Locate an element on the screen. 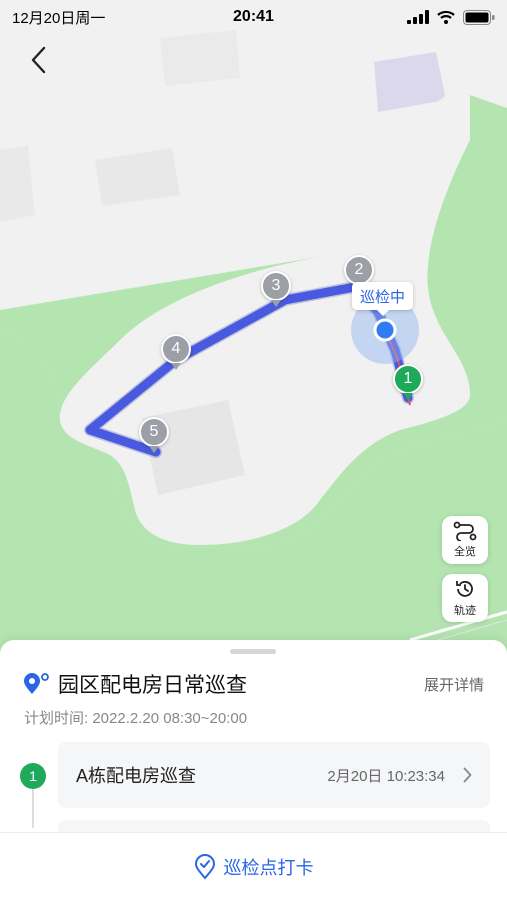 This screenshot has height=900, width=507. battery-icon is located at coordinates (478, 17).